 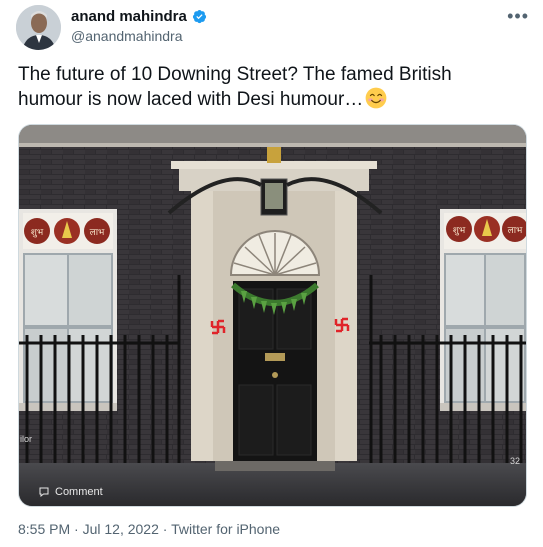 I want to click on right-window: शुभ लाभ, so click(x=483, y=310).